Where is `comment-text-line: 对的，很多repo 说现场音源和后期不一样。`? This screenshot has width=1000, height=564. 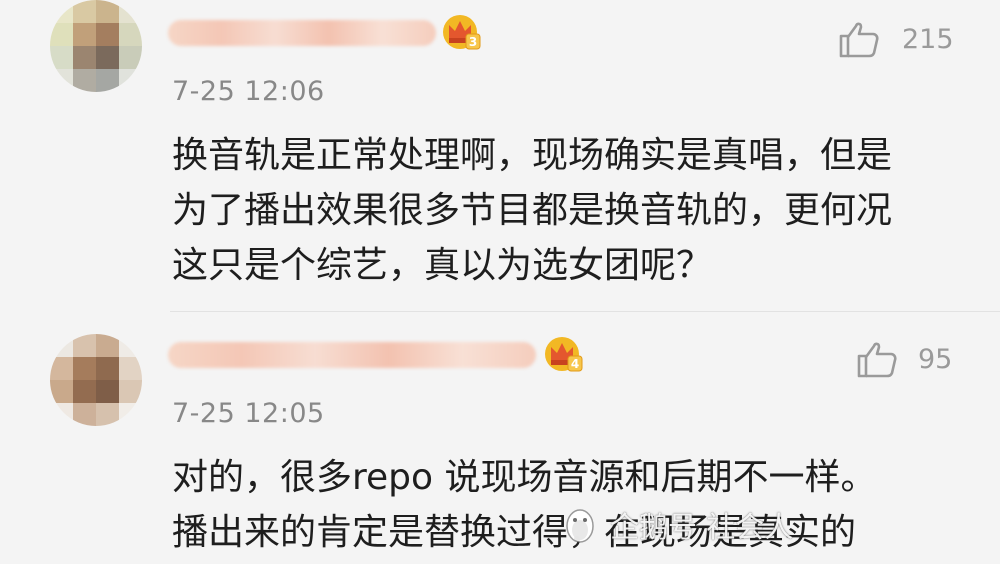 comment-text-line: 对的，很多repo 说现场音源和后期不一样。 is located at coordinates (524, 477).